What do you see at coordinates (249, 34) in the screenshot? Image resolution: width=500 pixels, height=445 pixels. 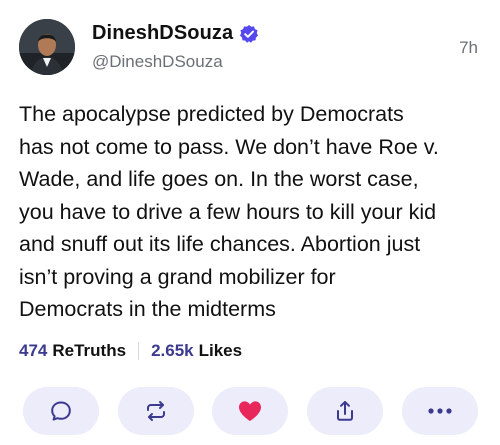 I see `verified-badge-icon` at bounding box center [249, 34].